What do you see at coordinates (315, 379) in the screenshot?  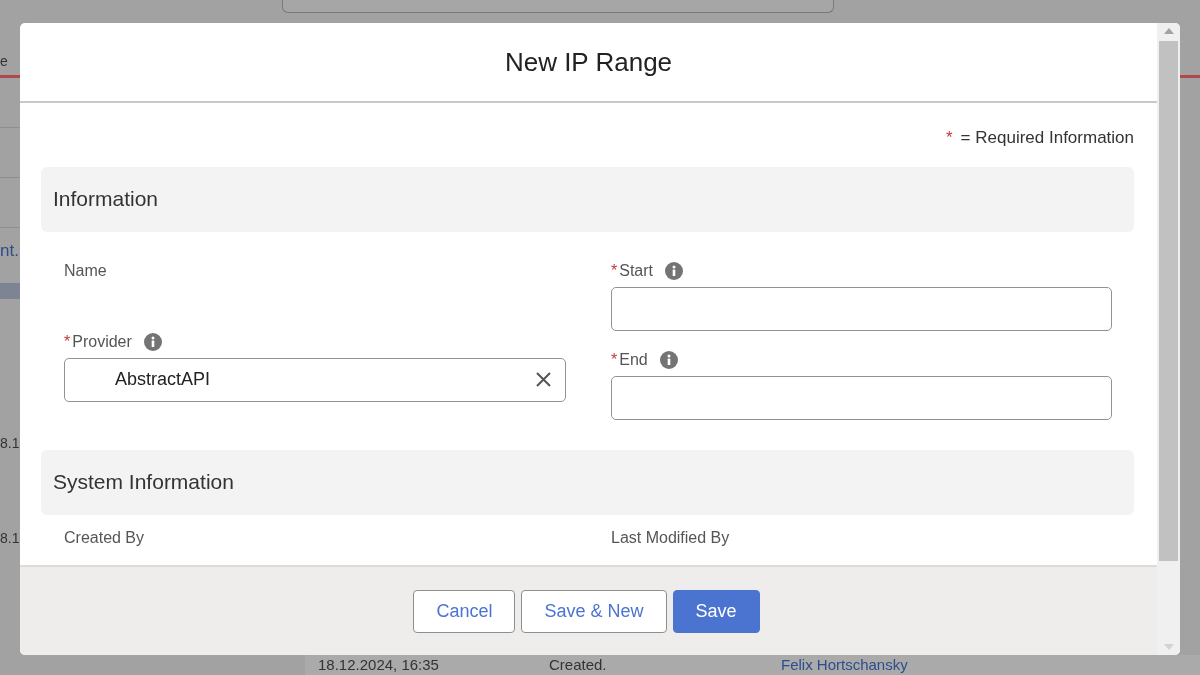 I see `lookup-field: AbstractAPI` at bounding box center [315, 379].